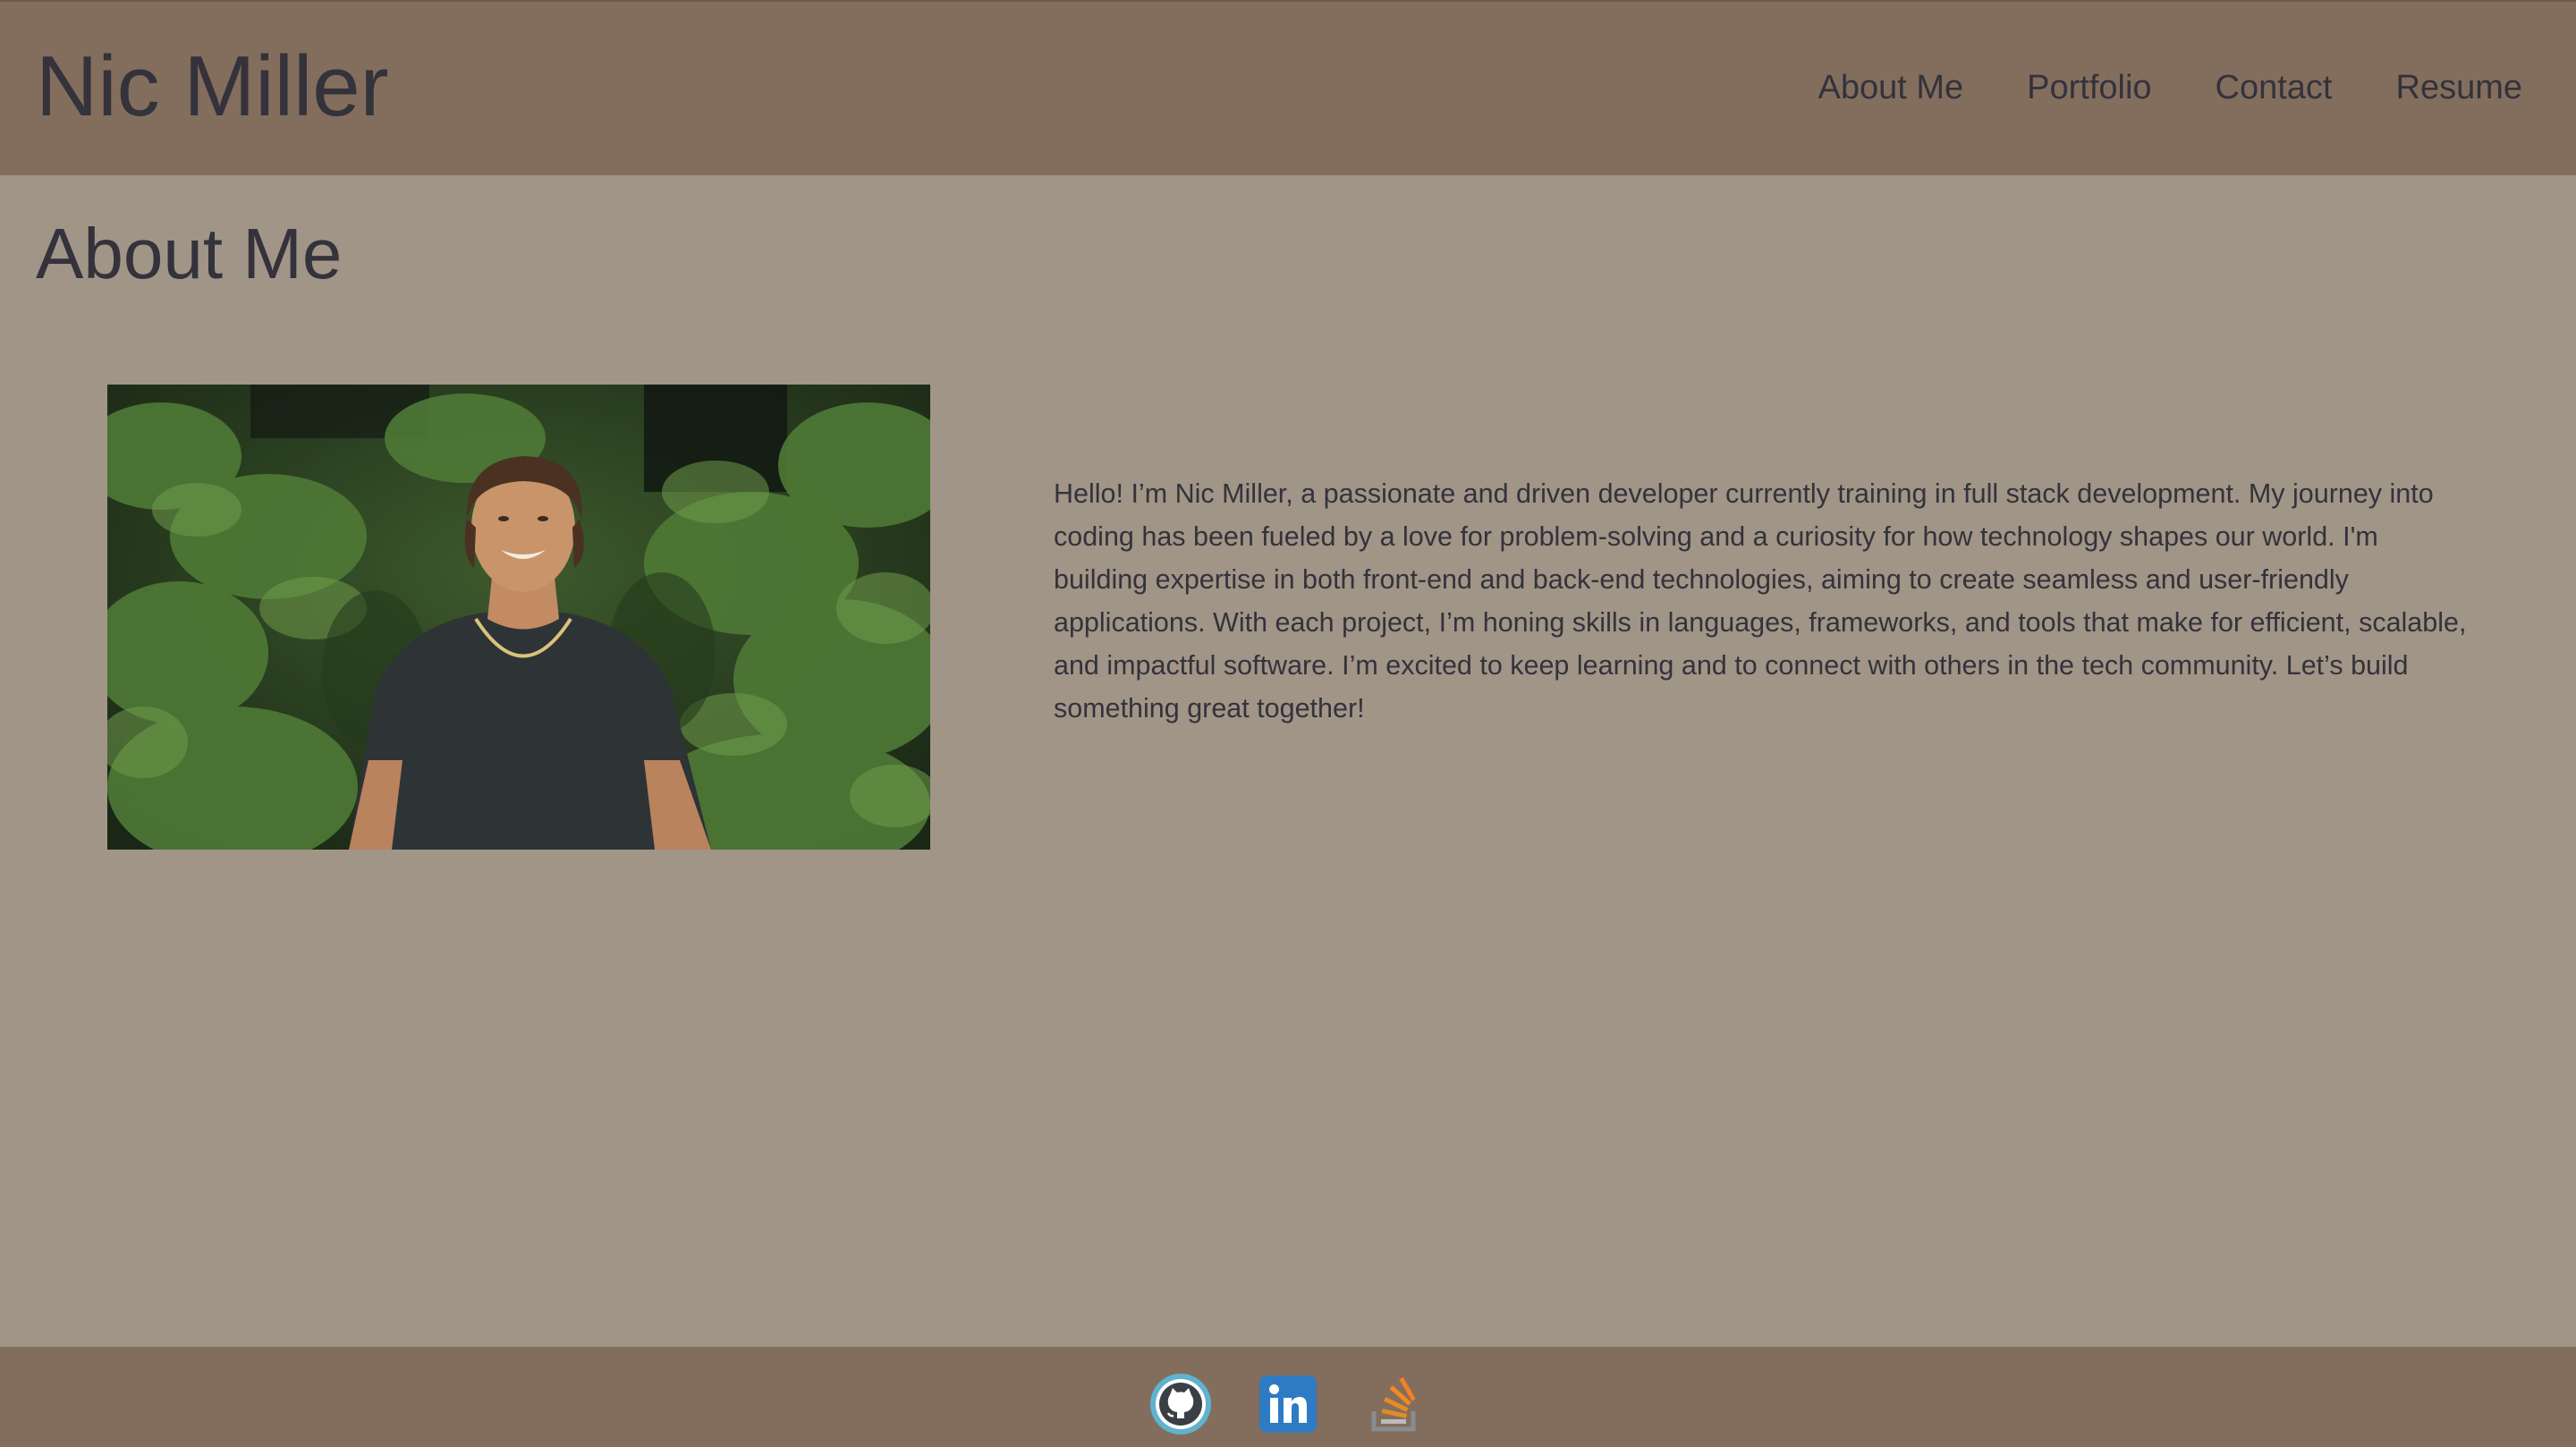  What do you see at coordinates (212, 86) in the screenshot?
I see `site-title: Nic Miller` at bounding box center [212, 86].